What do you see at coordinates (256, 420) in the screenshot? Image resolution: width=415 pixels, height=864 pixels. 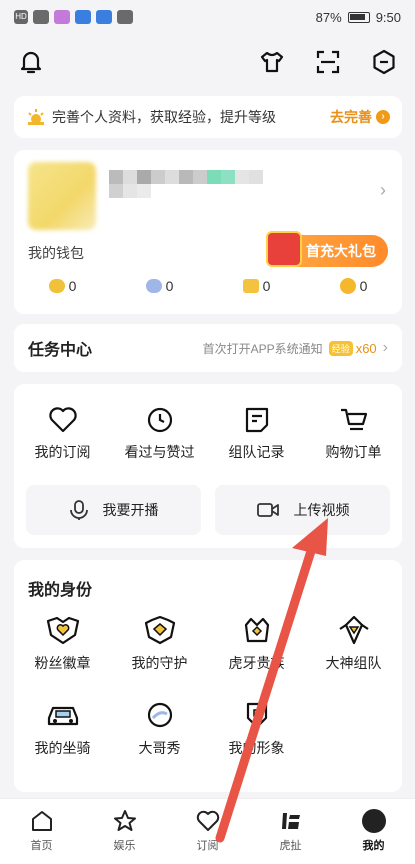 I see `note-icon` at bounding box center [256, 420].